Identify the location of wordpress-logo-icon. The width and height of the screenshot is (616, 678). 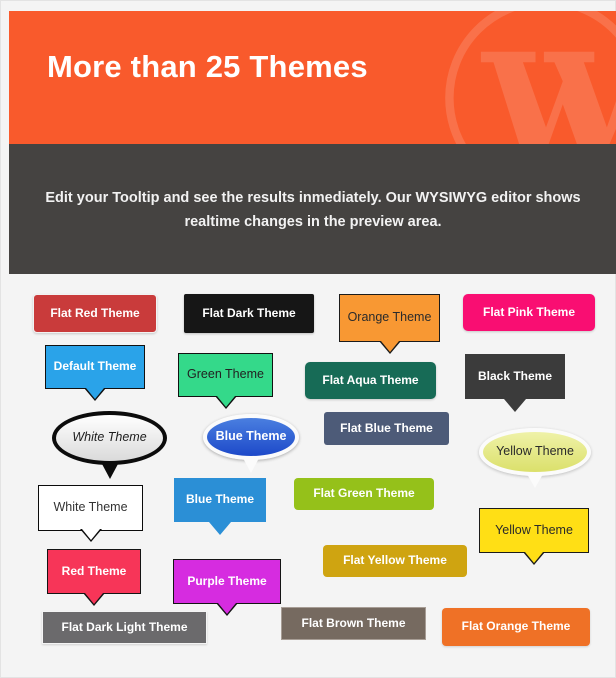
(530, 77).